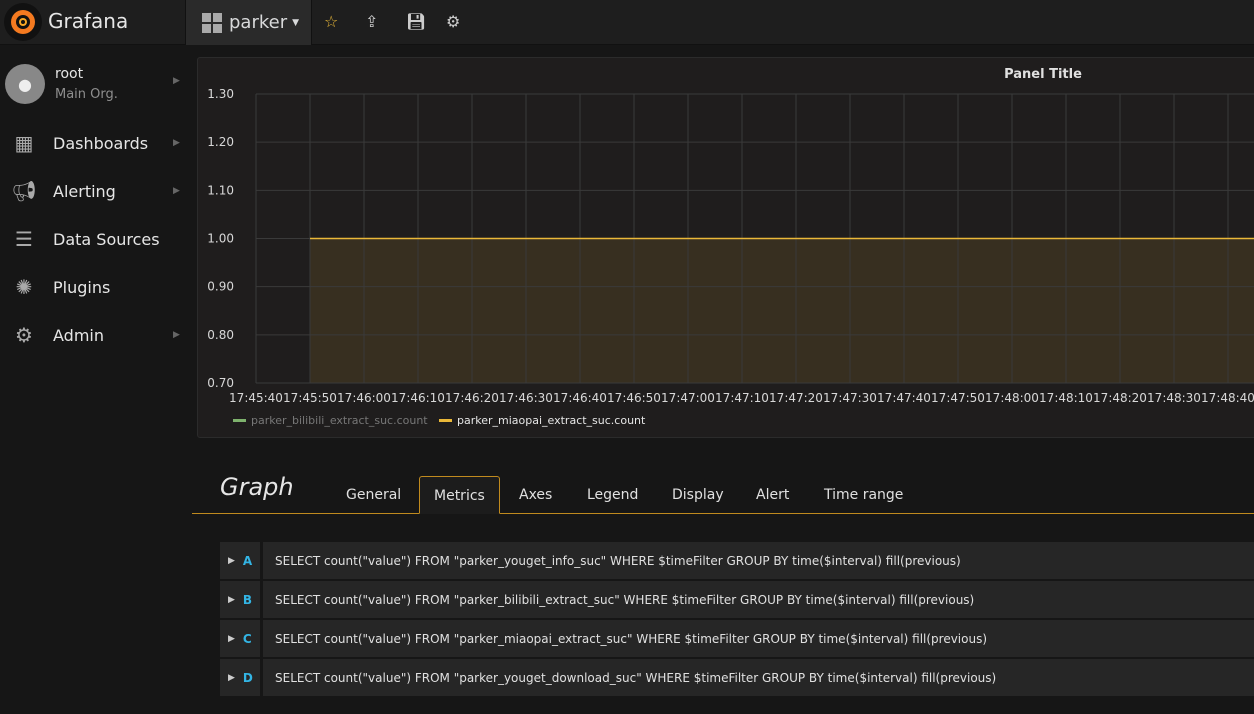 Image resolution: width=1254 pixels, height=714 pixels. Describe the element at coordinates (82, 287) in the screenshot. I see `sidebar-item-label: Plugins` at that location.